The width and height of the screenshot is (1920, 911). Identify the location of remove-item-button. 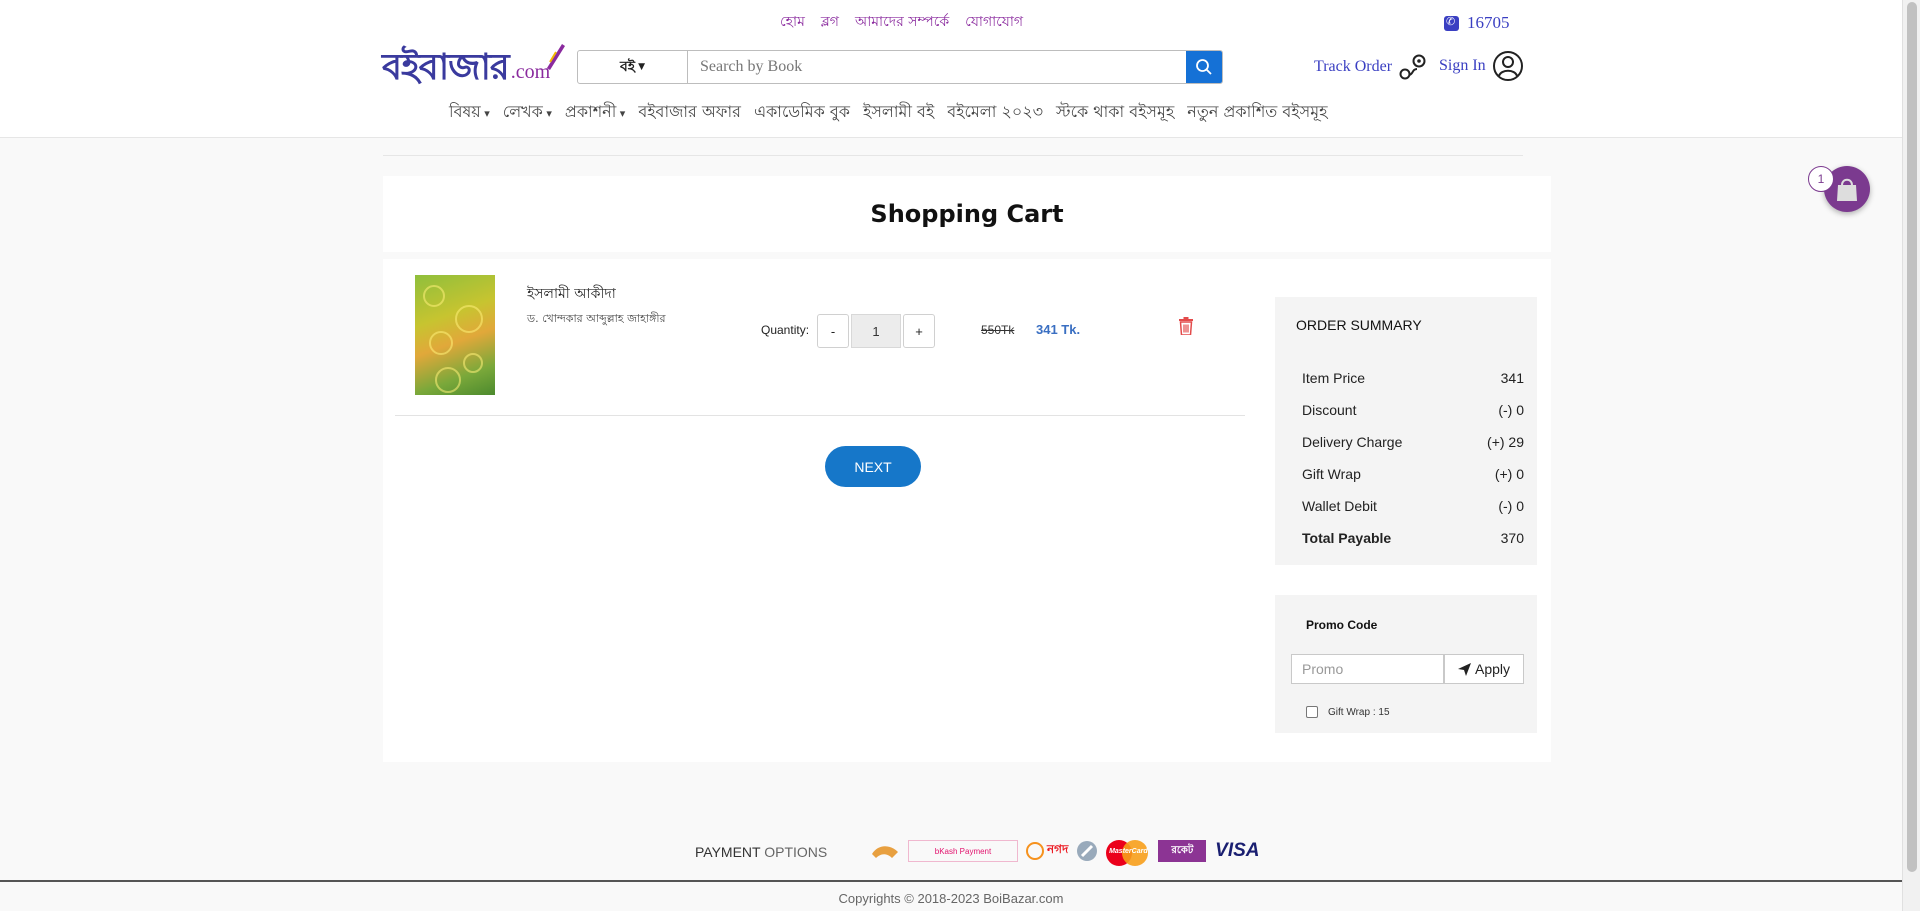
(1186, 328).